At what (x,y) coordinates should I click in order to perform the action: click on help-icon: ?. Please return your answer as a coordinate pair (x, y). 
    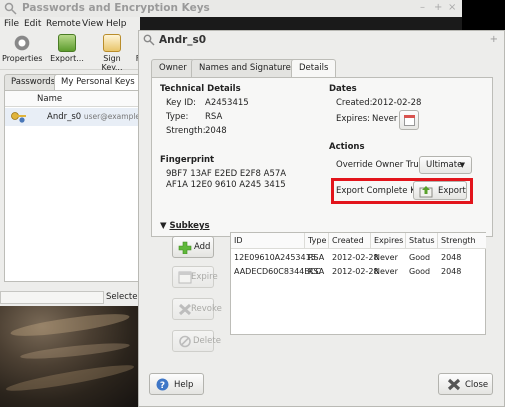
    Looking at the image, I should click on (162, 384).